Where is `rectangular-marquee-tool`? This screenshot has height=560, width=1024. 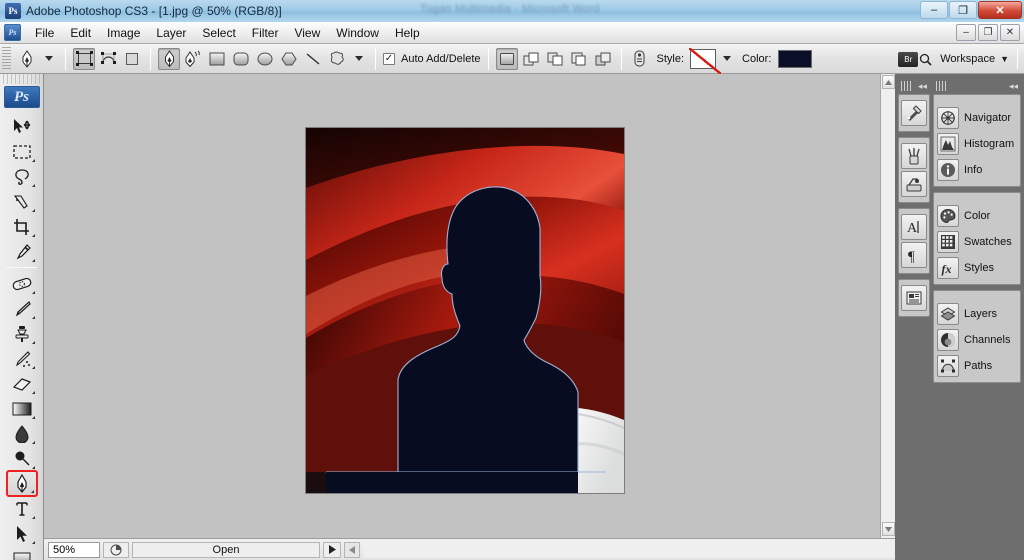
rectangular-marquee-tool is located at coordinates (22, 151).